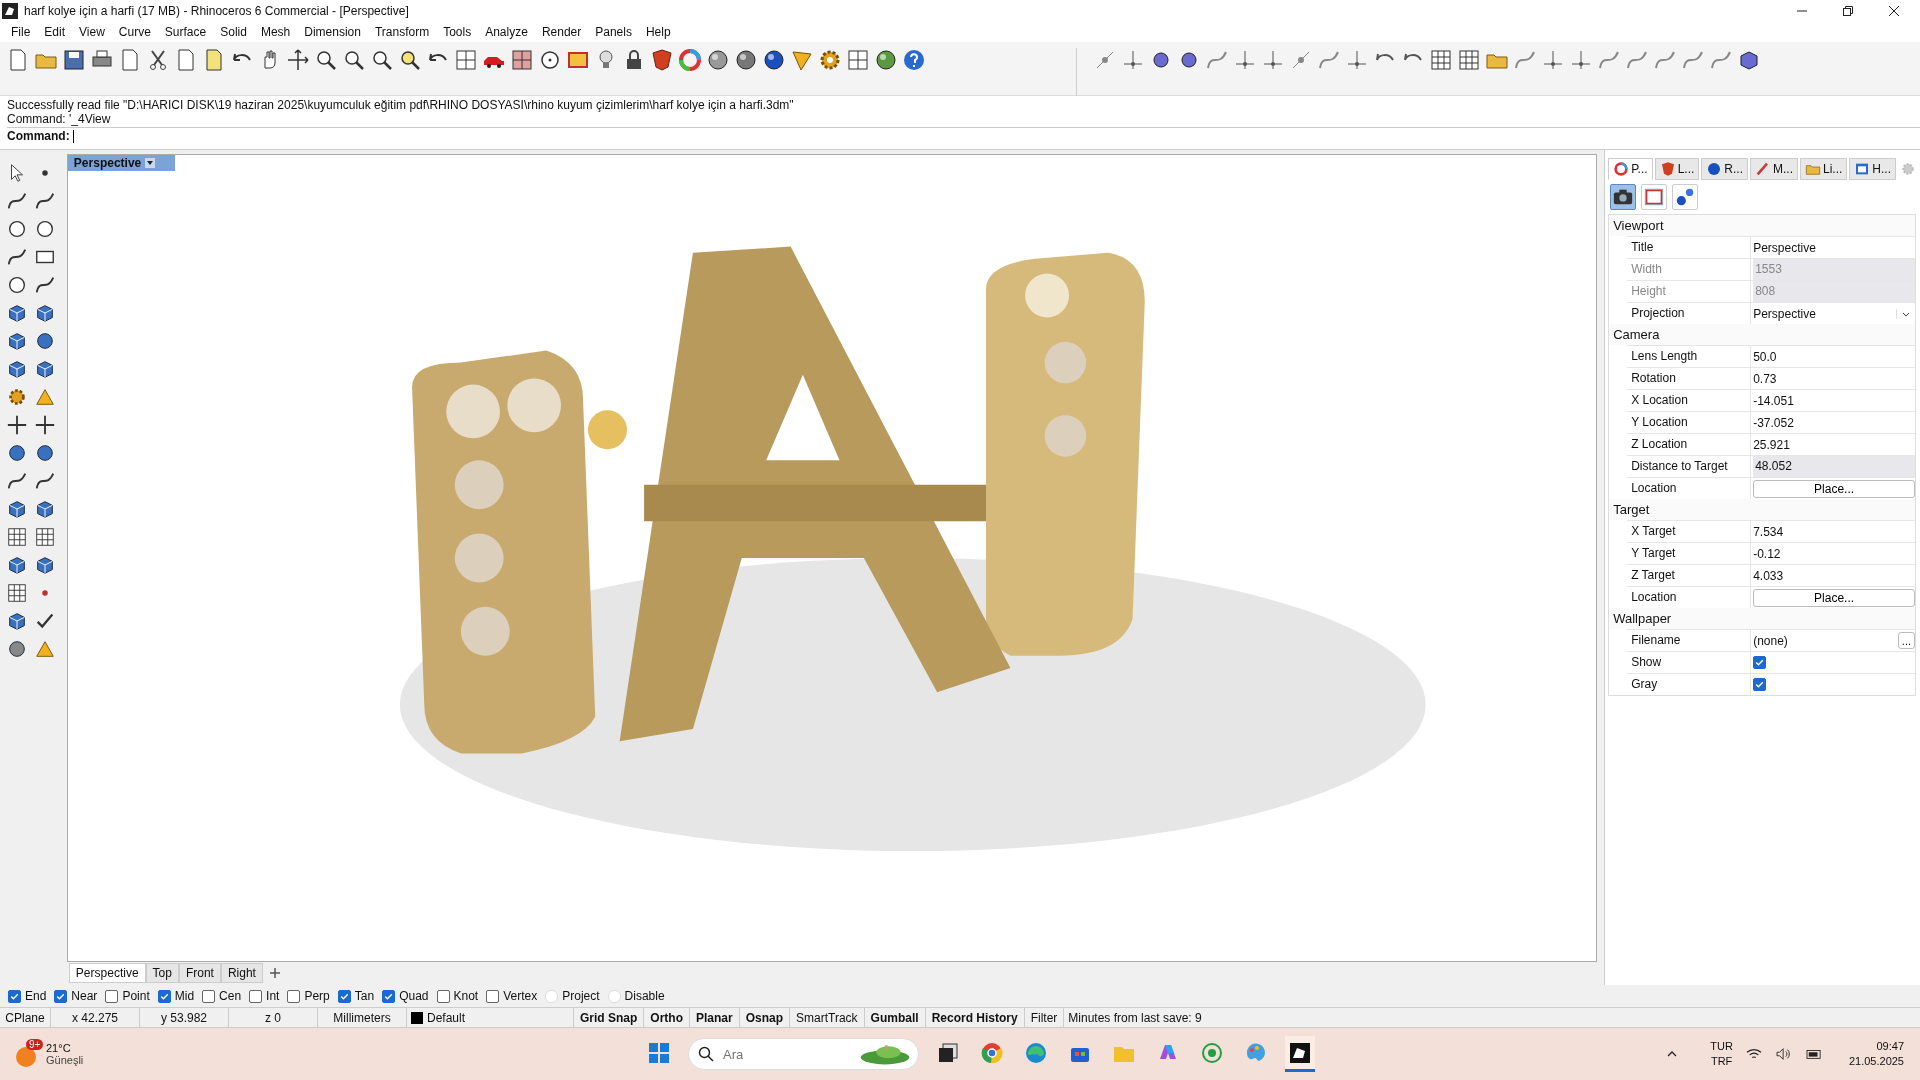  What do you see at coordinates (765, 1017) in the screenshot?
I see `status-toggle: Osnap` at bounding box center [765, 1017].